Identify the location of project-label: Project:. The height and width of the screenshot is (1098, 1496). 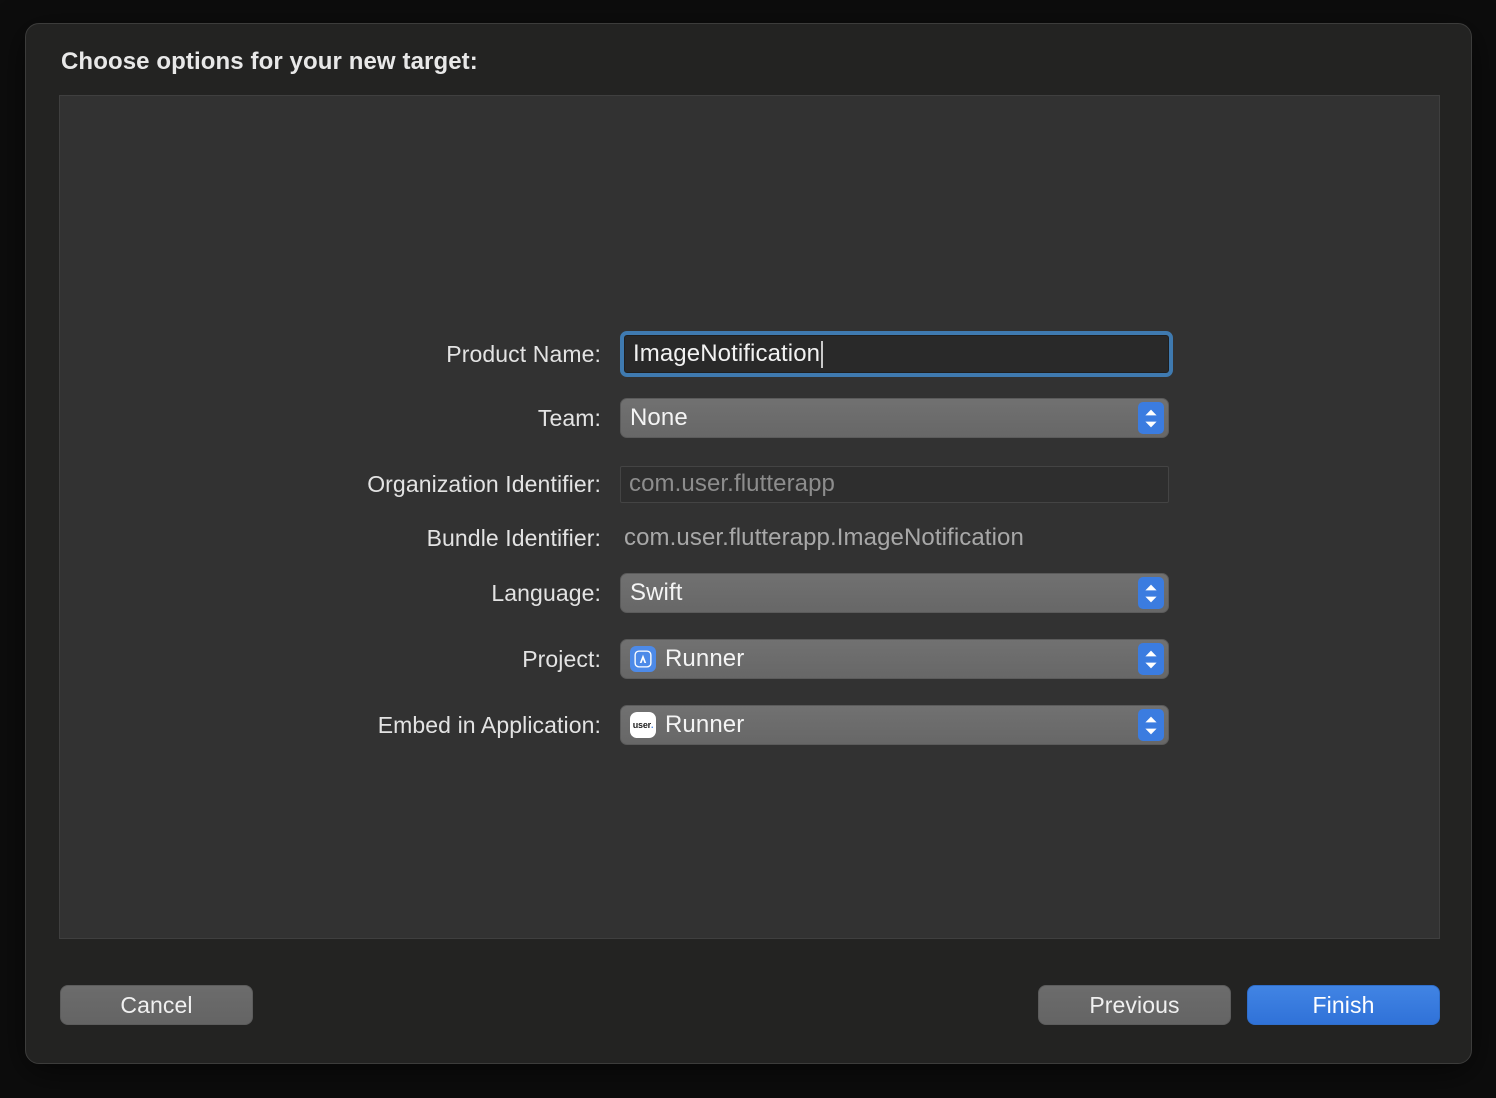
(561, 658).